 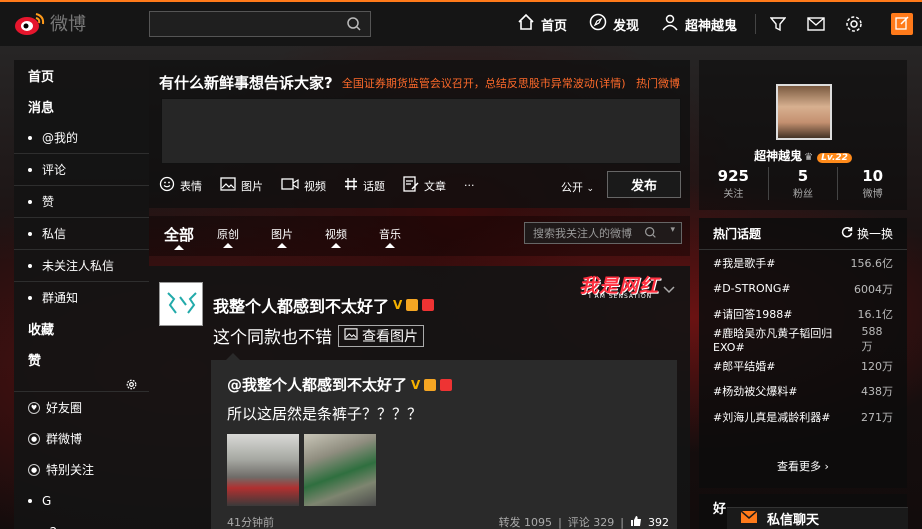 I want to click on composer-textarea, so click(x=421, y=131).